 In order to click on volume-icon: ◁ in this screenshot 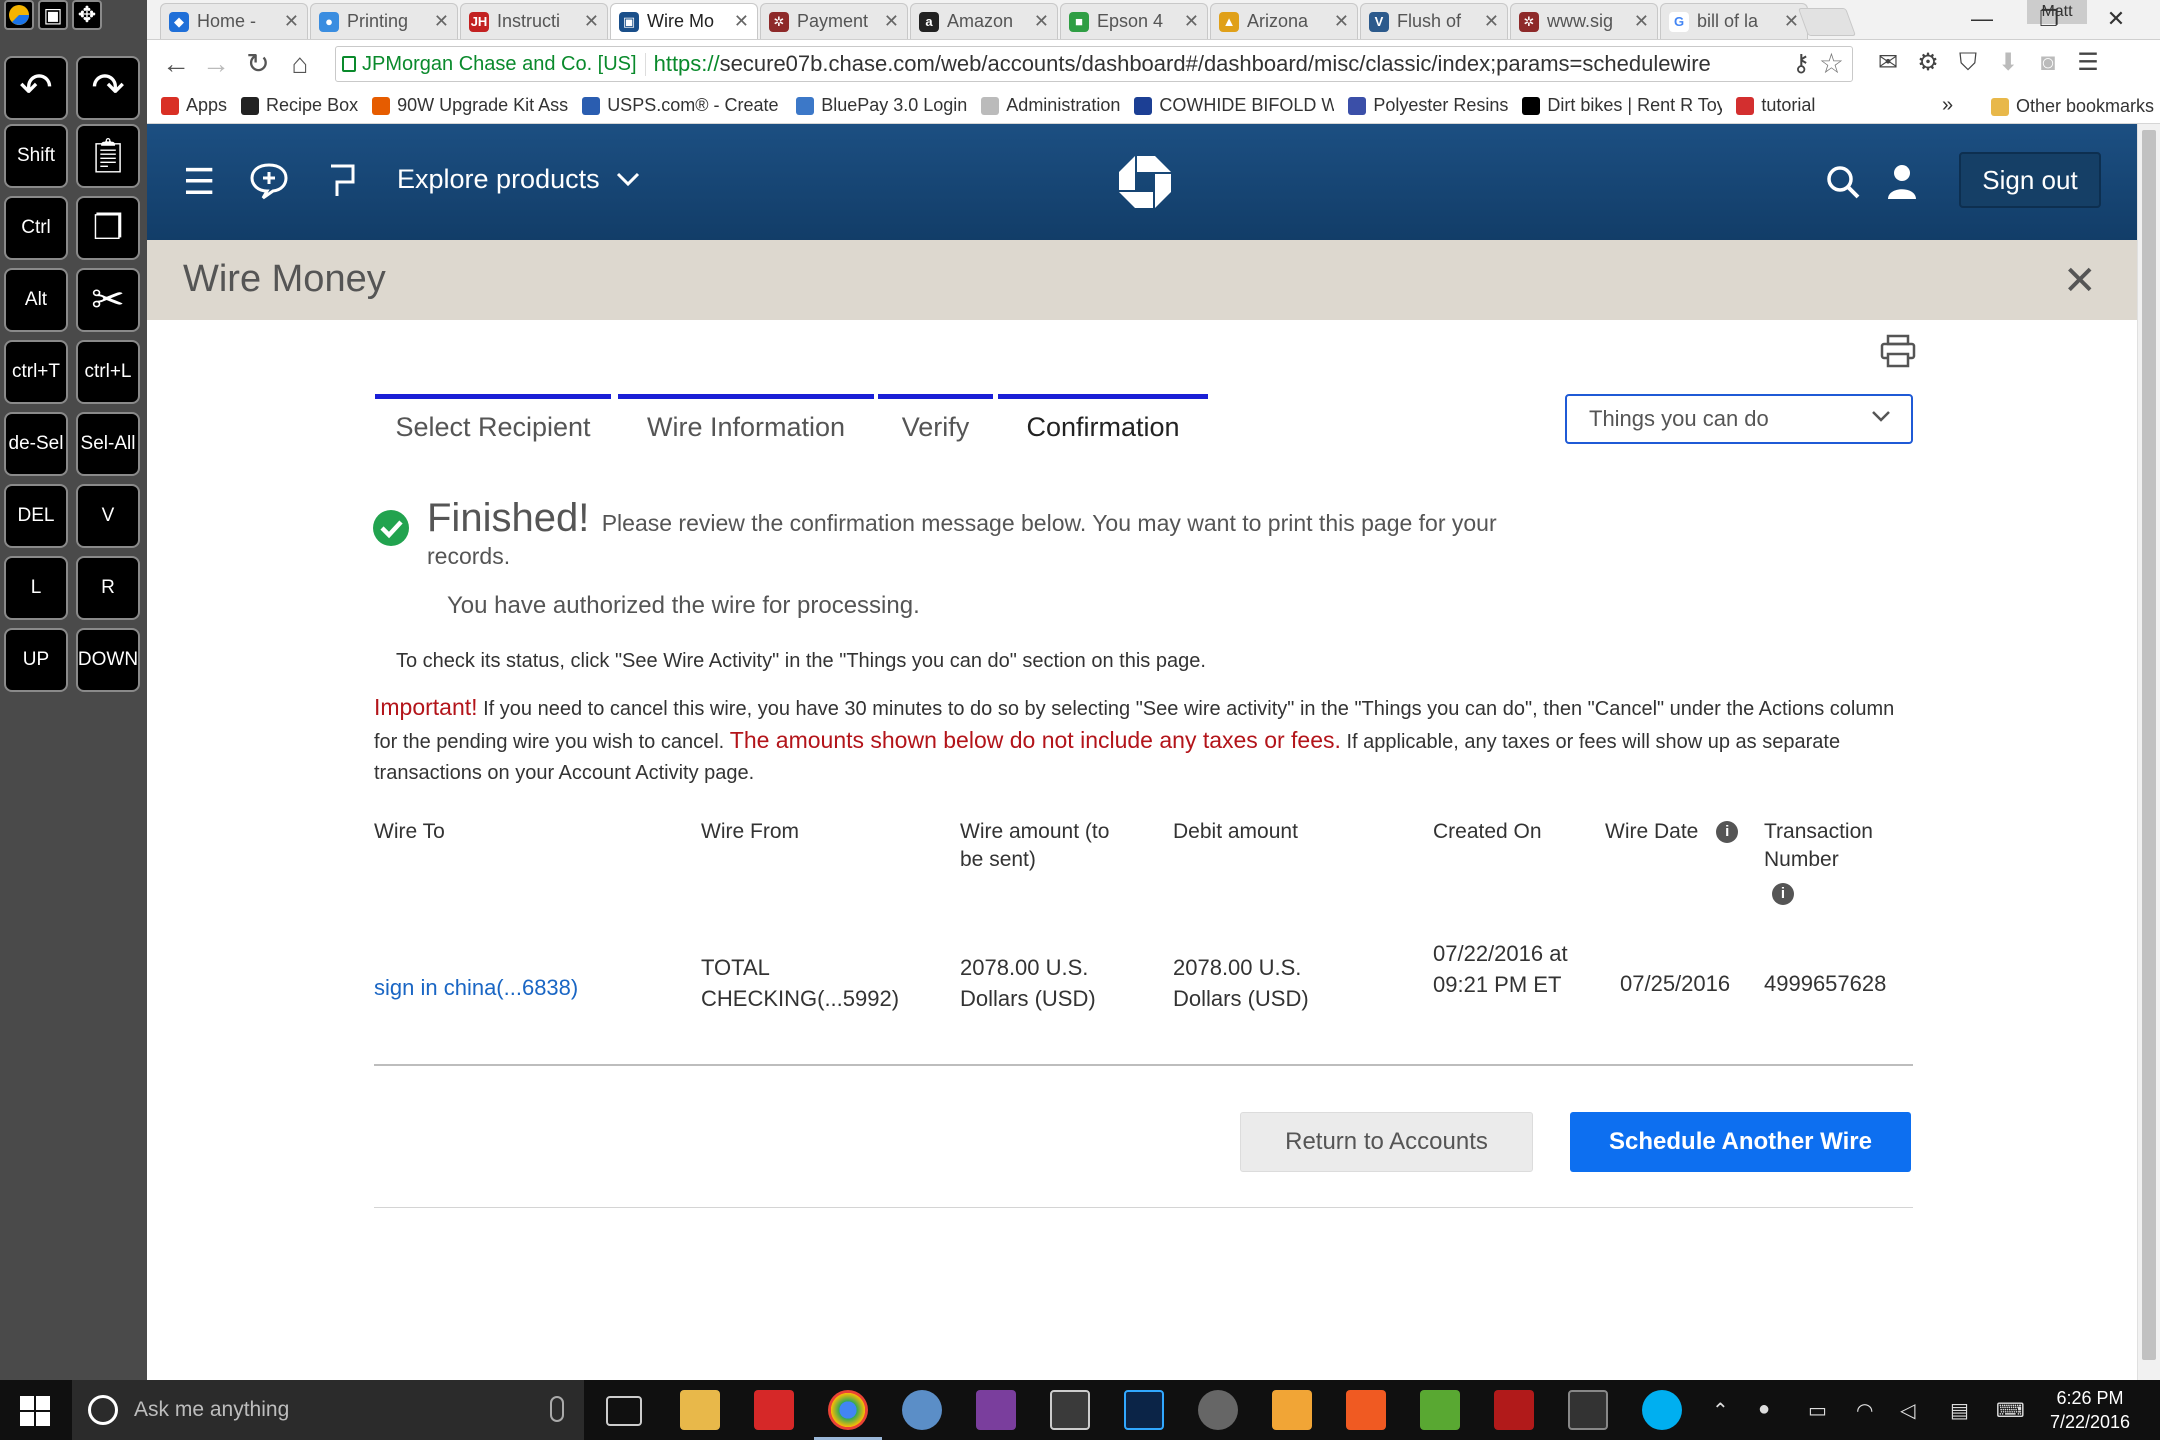, I will do `click(1907, 1410)`.